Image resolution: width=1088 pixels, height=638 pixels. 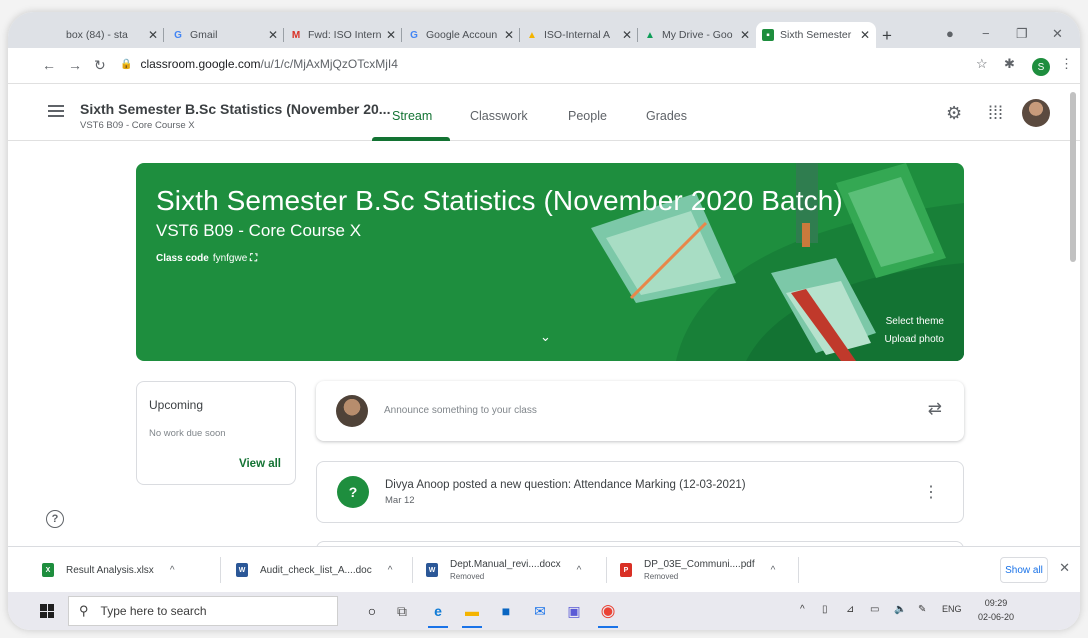 What do you see at coordinates (540, 611) in the screenshot?
I see `mail-icon: ✉` at bounding box center [540, 611].